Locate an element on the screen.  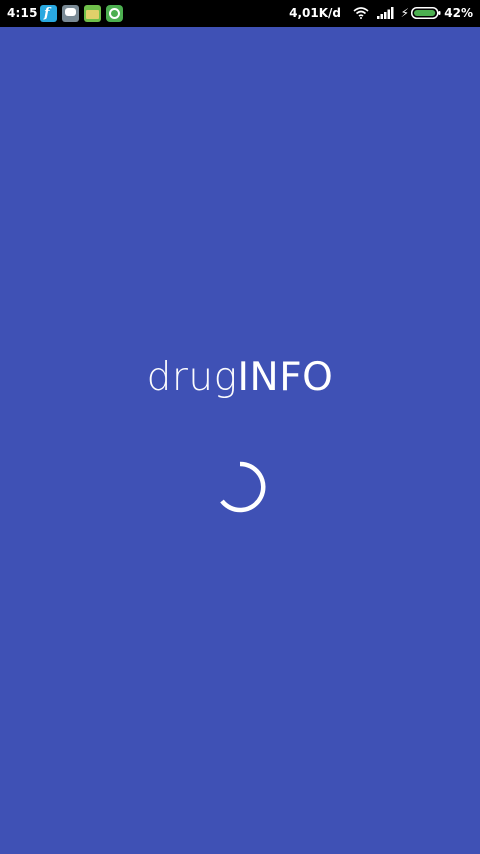
notification-icons: f is located at coordinates (81, 13).